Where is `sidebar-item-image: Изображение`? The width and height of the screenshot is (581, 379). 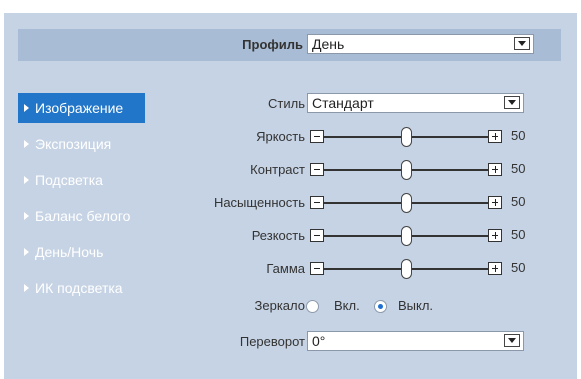 sidebar-item-image: Изображение is located at coordinates (81, 108).